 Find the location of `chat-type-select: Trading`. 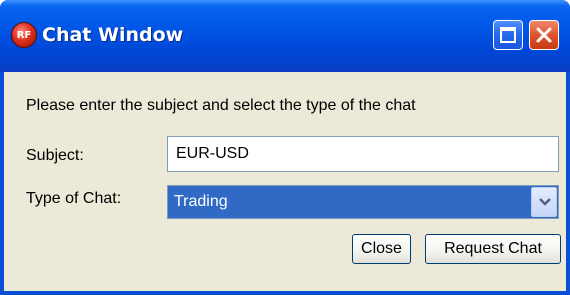

chat-type-select: Trading is located at coordinates (363, 202).